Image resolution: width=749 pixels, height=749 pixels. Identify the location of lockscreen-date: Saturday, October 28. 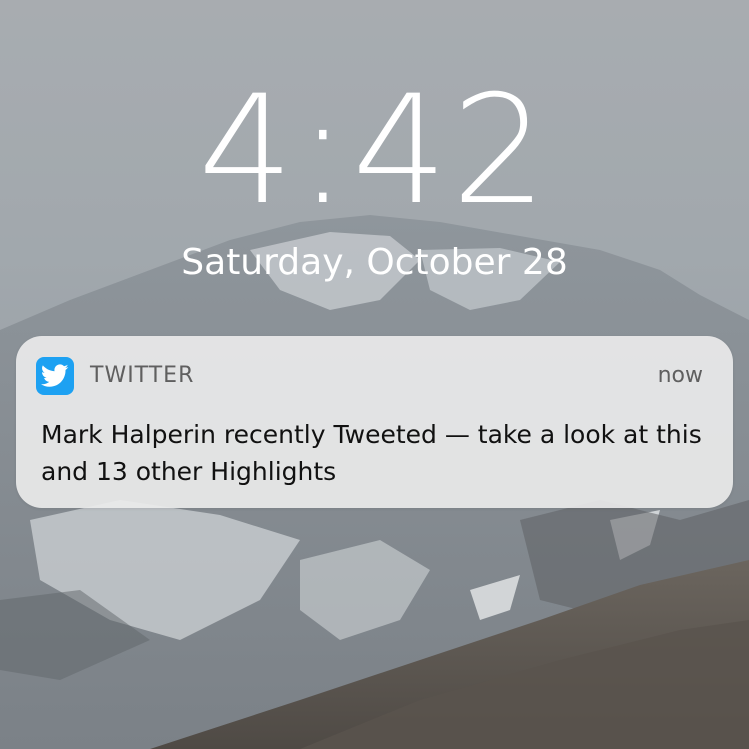
(374, 262).